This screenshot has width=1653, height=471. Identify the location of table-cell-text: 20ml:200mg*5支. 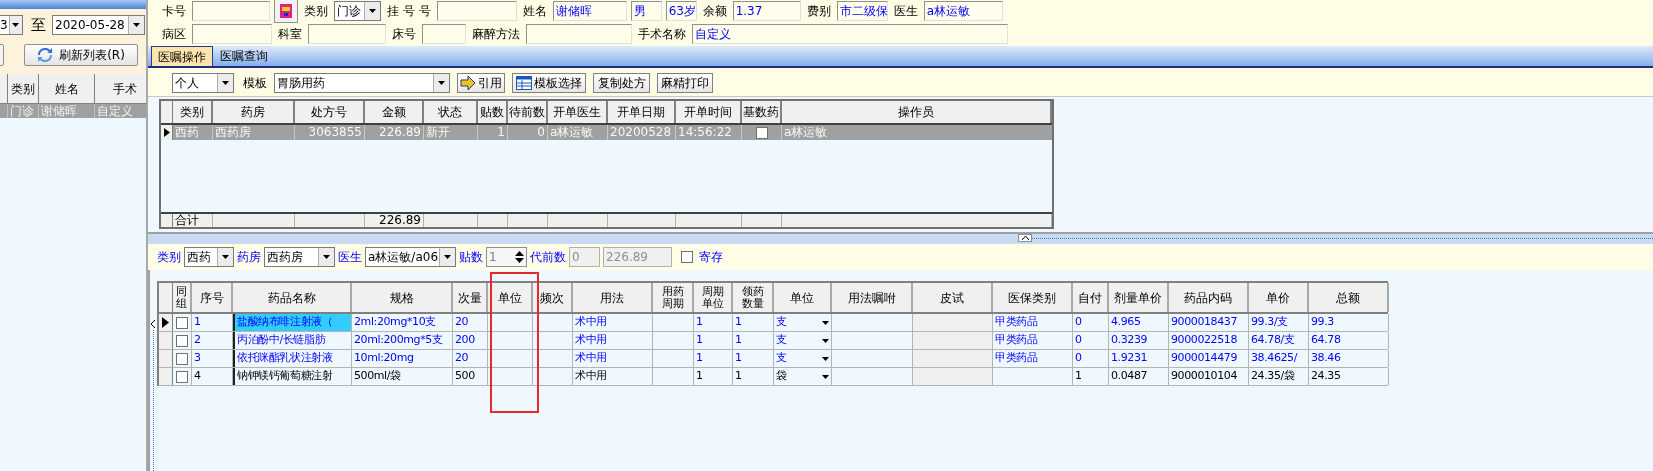
(399, 340).